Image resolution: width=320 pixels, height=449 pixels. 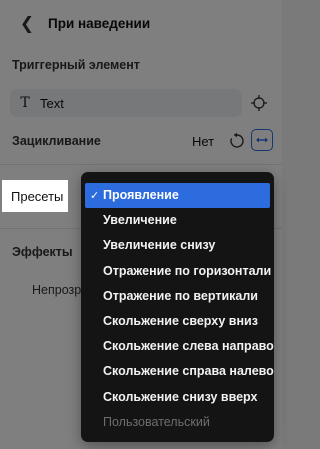 I want to click on loop-label: Зацикливание, so click(x=56, y=141).